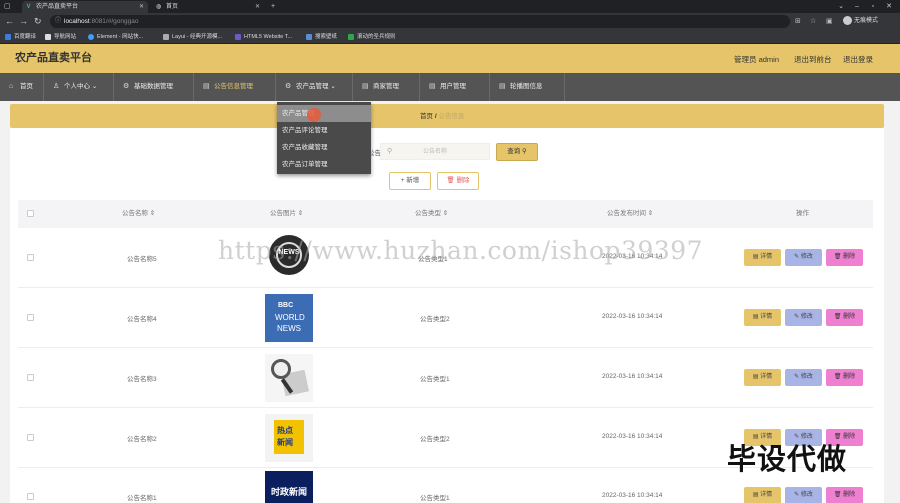 The image size is (900, 503). I want to click on url-path: :8081/#/gonggao, so click(114, 21).